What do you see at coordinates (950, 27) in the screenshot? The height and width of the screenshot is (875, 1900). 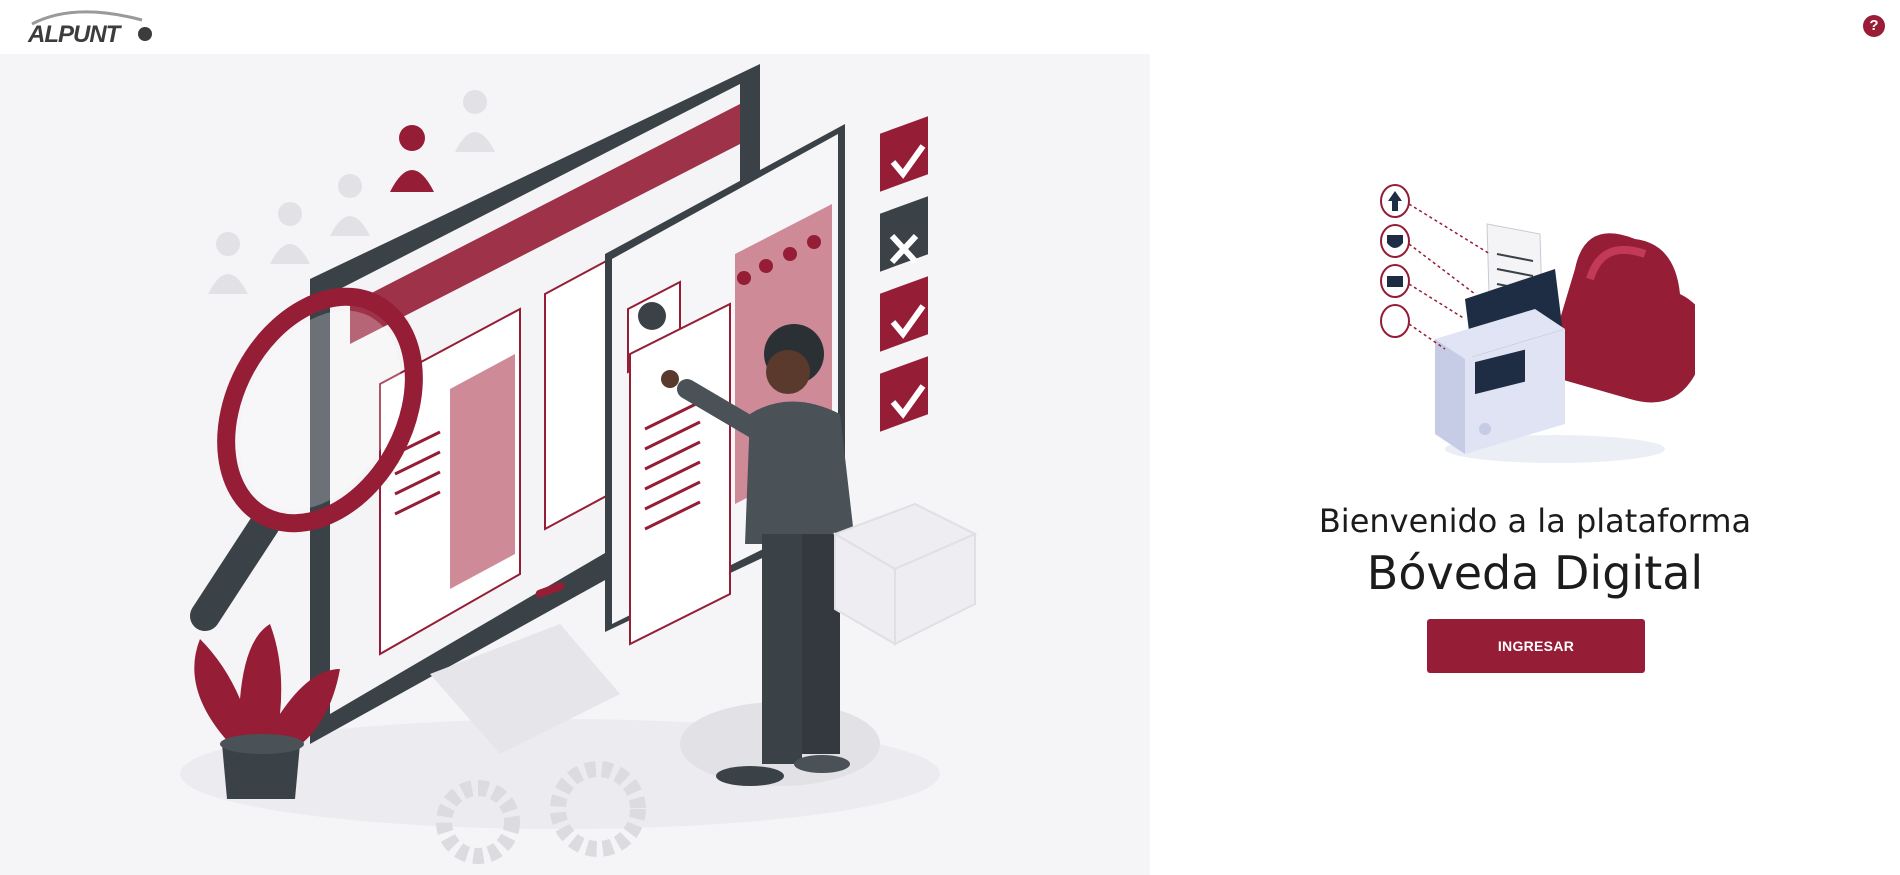 I see `top-bar: ALPUNT ?` at bounding box center [950, 27].